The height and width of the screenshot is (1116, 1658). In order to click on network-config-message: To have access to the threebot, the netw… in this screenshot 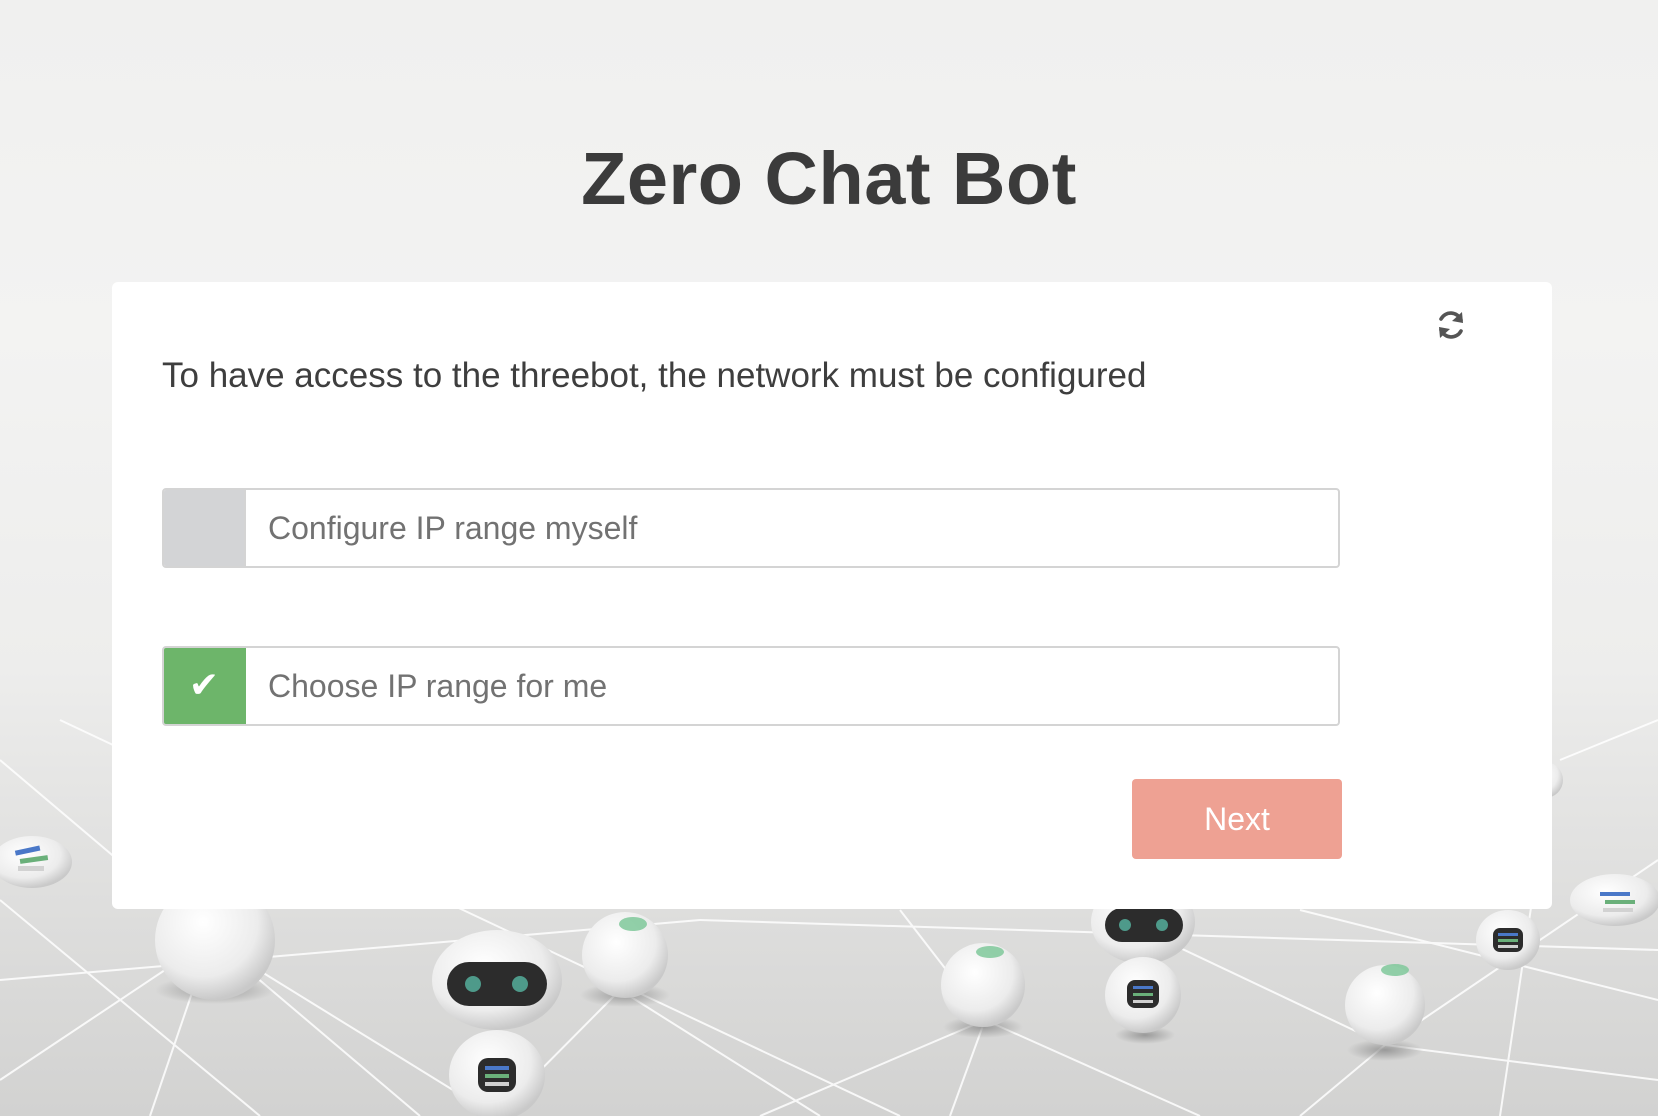, I will do `click(654, 375)`.